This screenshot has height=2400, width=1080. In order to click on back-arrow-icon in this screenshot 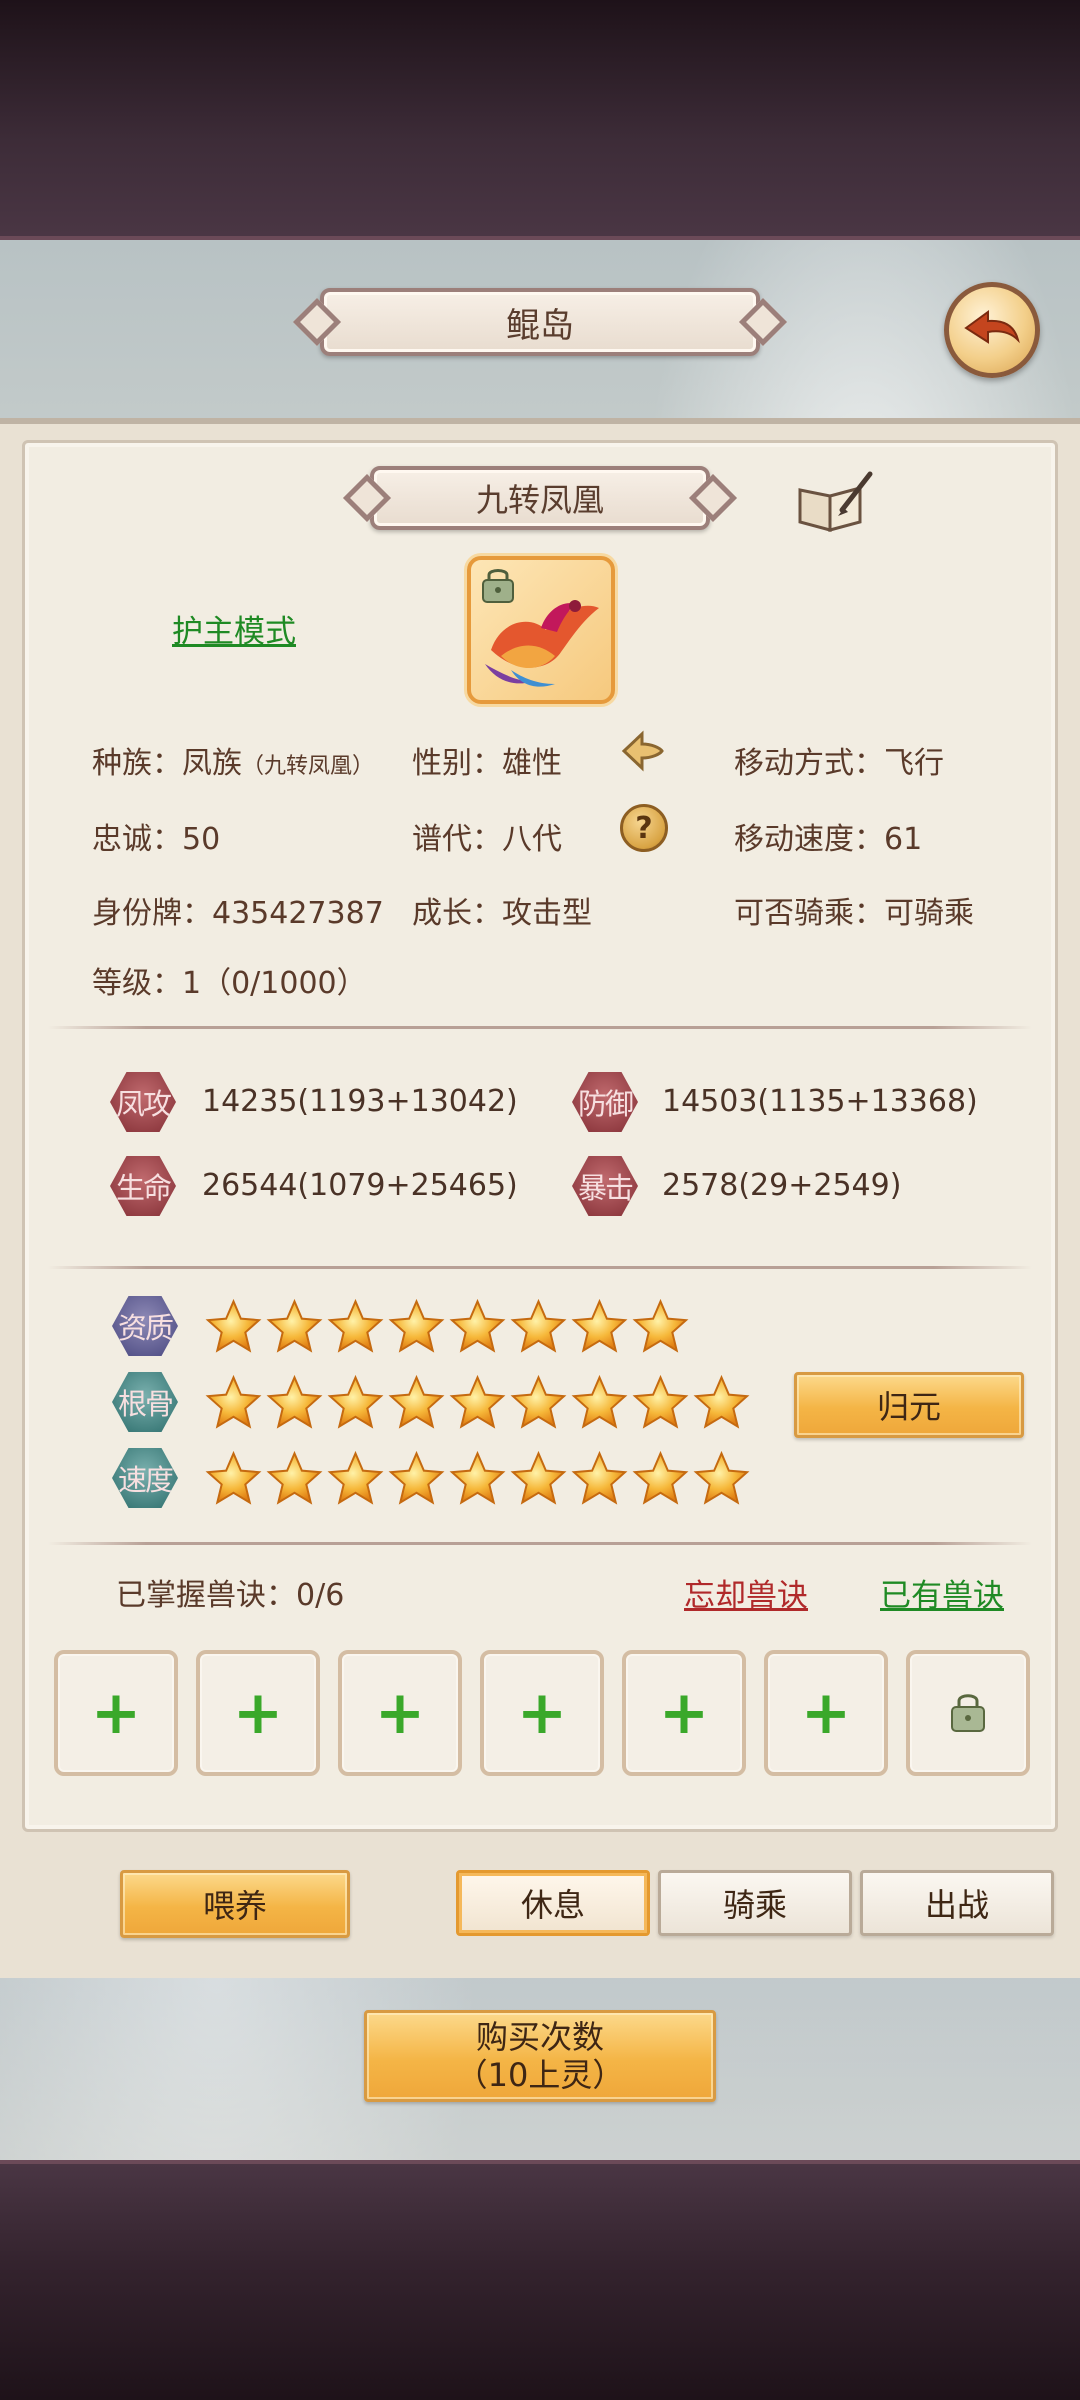, I will do `click(992, 327)`.